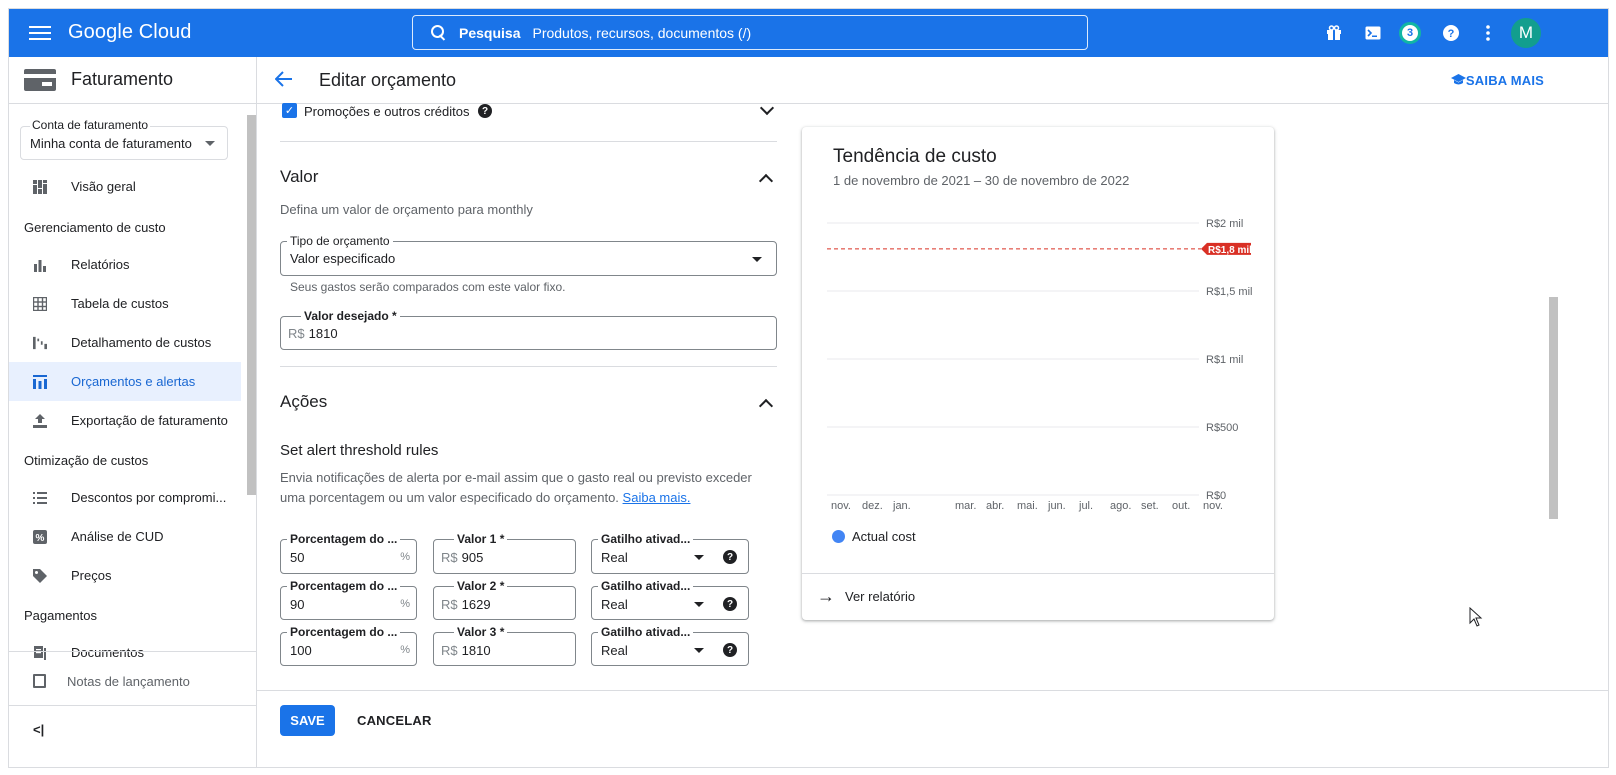  What do you see at coordinates (130, 32) in the screenshot?
I see `google-cloud-logo: Google Cloud` at bounding box center [130, 32].